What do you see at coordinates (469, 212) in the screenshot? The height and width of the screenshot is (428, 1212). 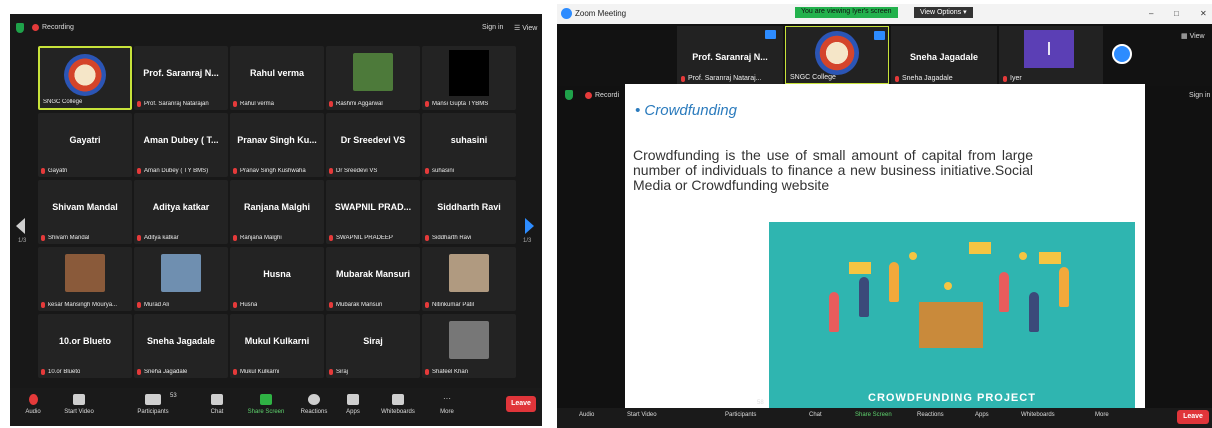 I see `participant-tile: Siddharth Ravi Siddharth Ravi` at bounding box center [469, 212].